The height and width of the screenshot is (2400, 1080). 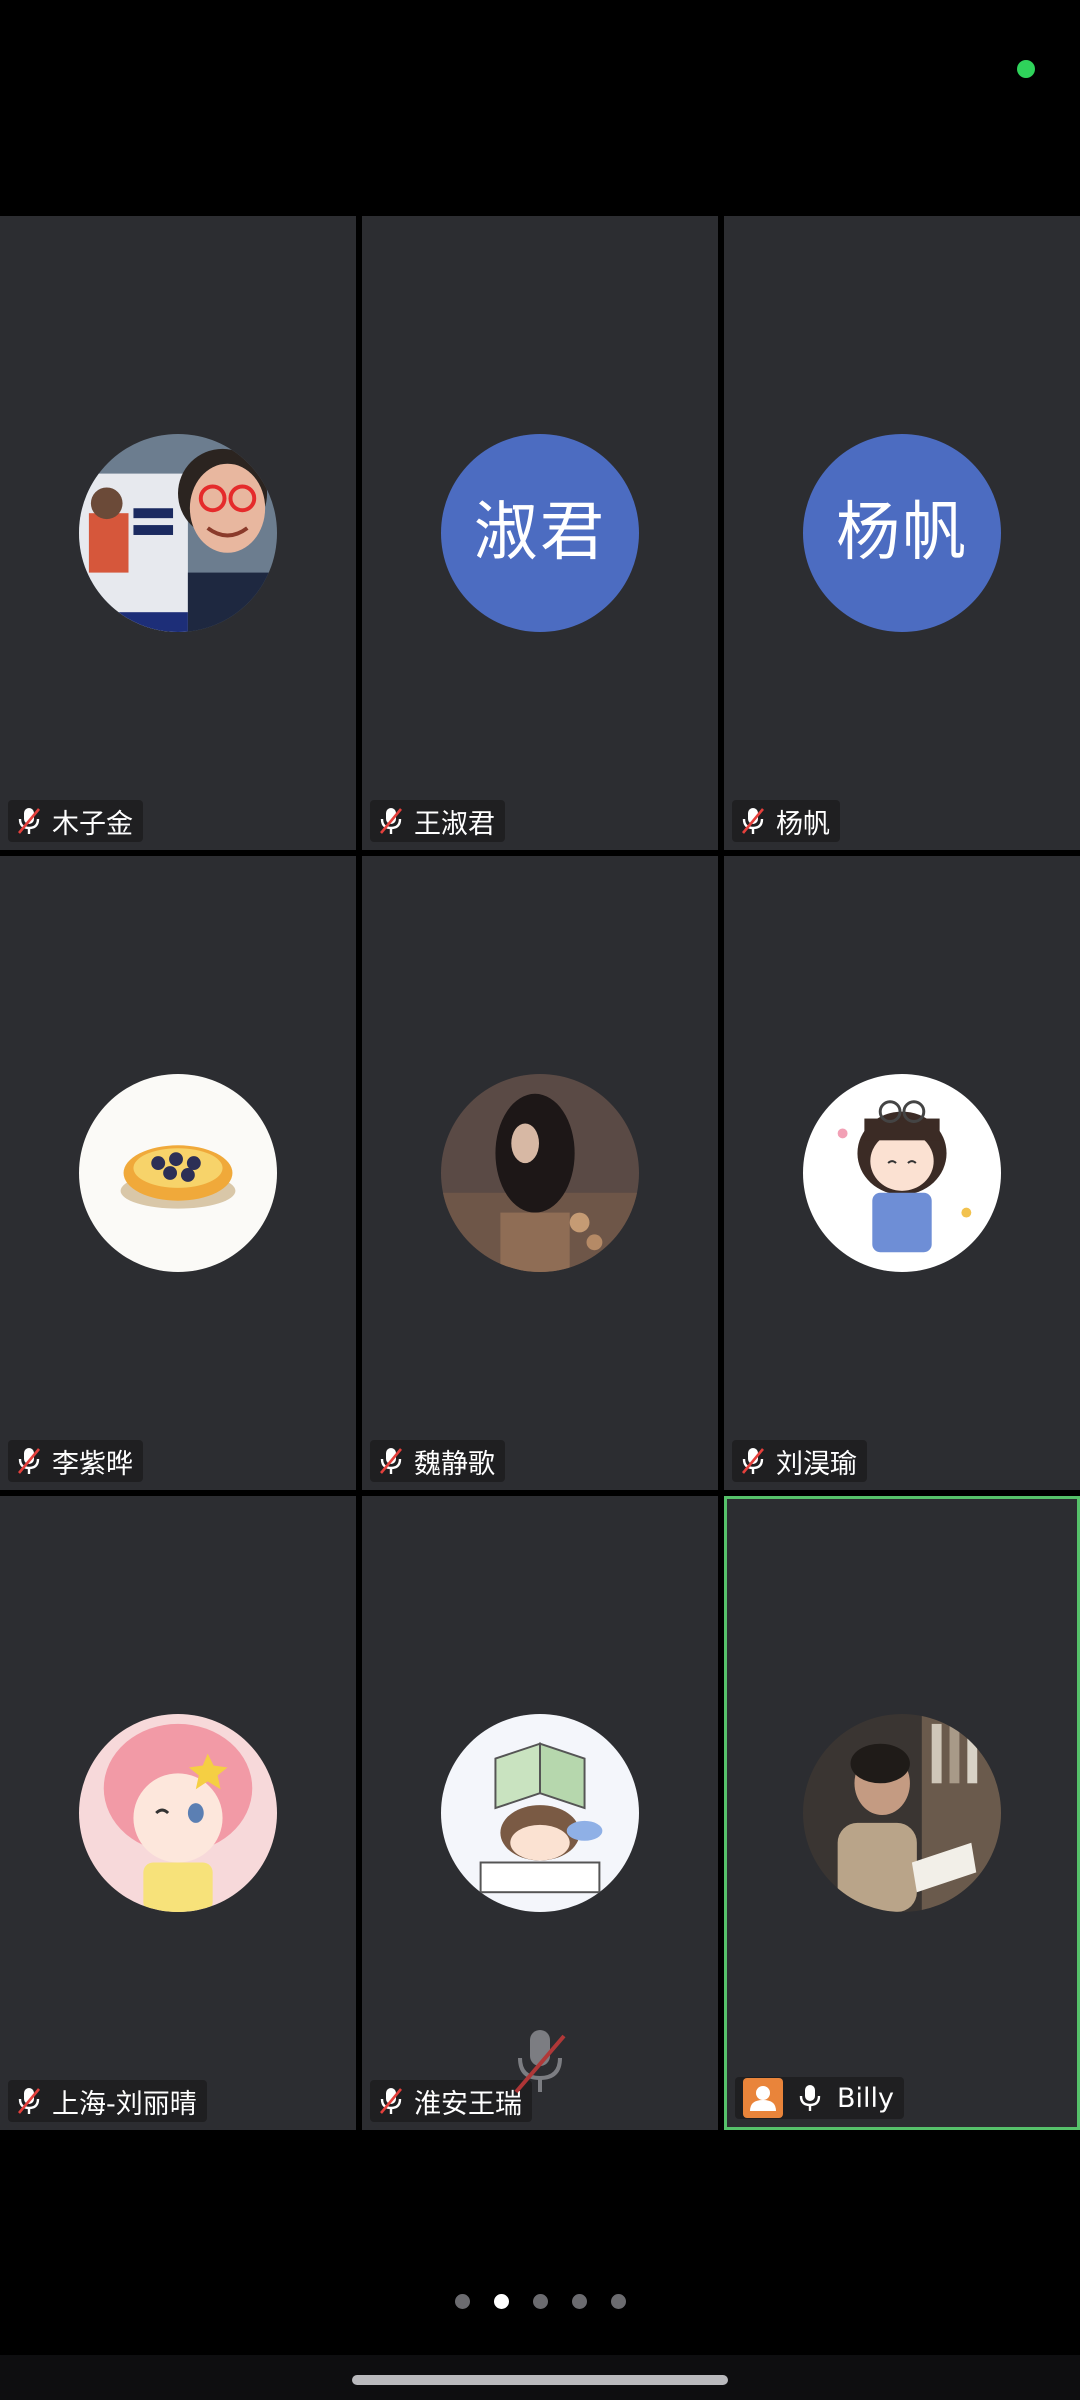 I want to click on participant-tile: 李紫晔, so click(x=178, y=1173).